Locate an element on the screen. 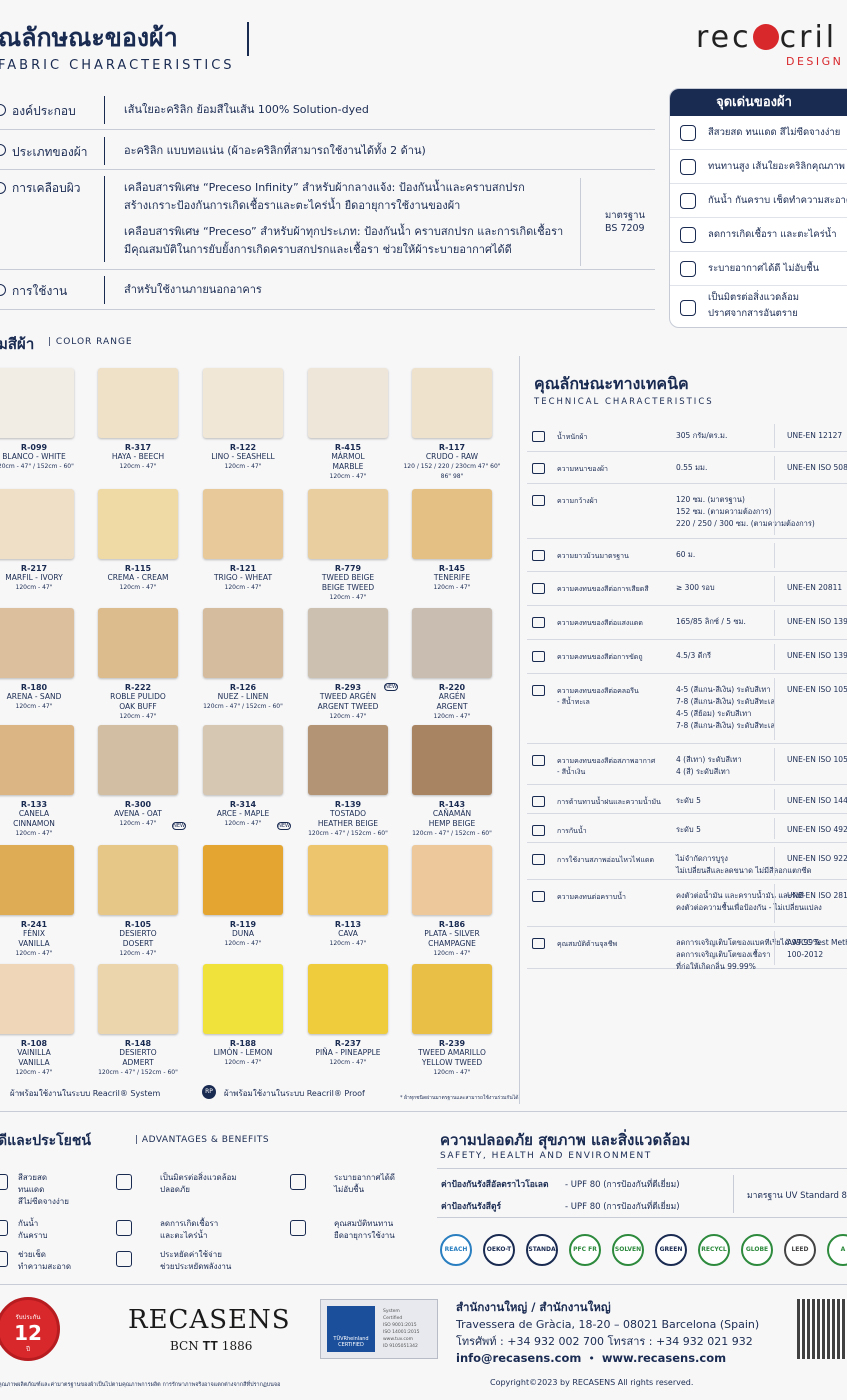 The width and height of the screenshot is (847, 1400). swatch-name: ROBLE PULIDO is located at coordinates (138, 696).